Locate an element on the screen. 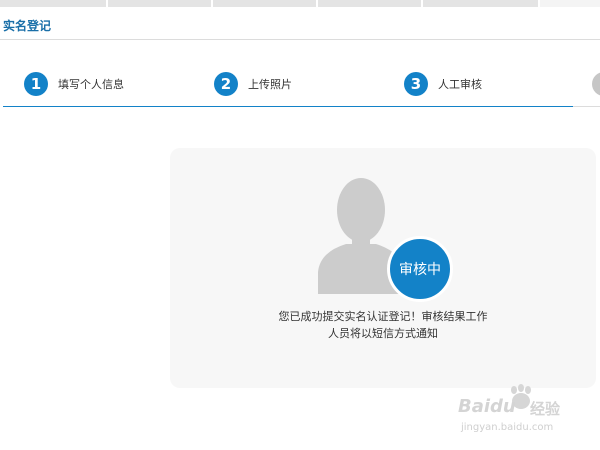  top-tab-strip is located at coordinates (300, 3).